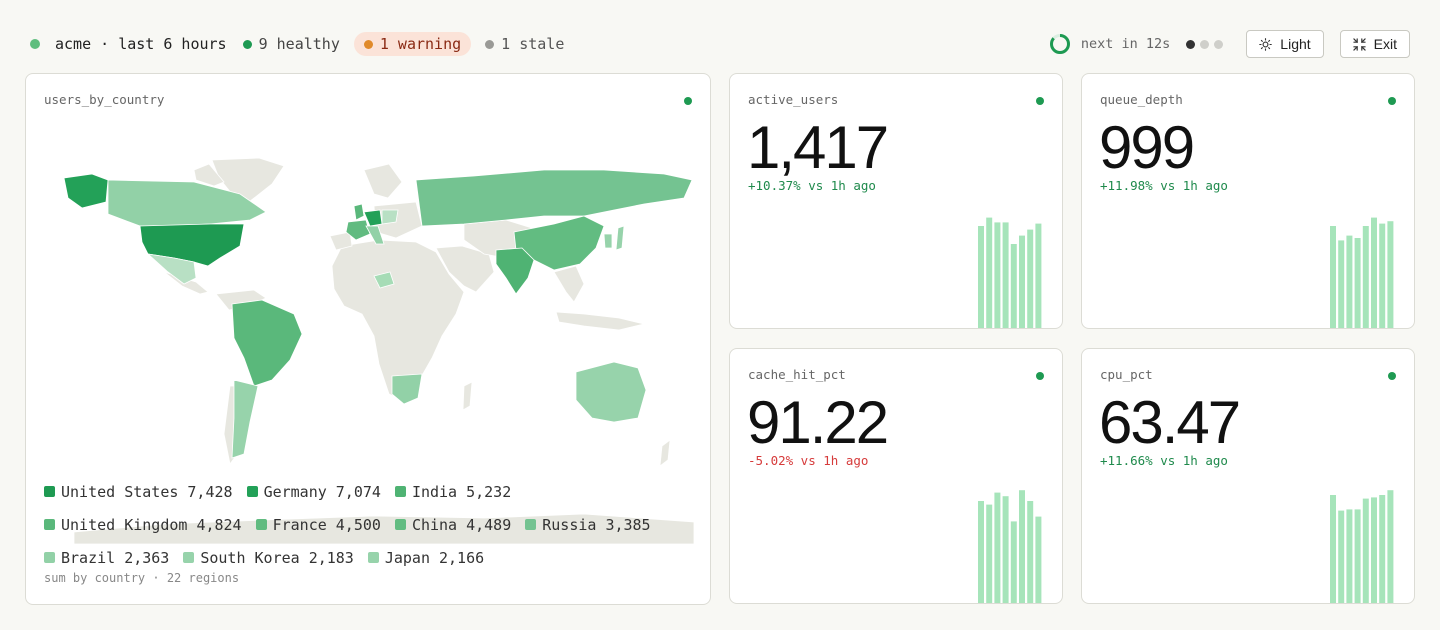  I want to click on map-region-australia, so click(611, 392).